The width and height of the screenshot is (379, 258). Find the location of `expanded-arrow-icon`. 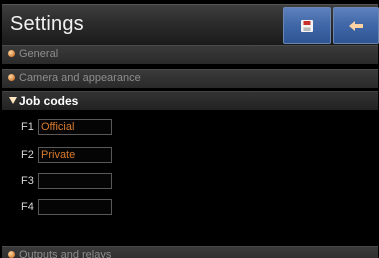

expanded-arrow-icon is located at coordinates (13, 100).